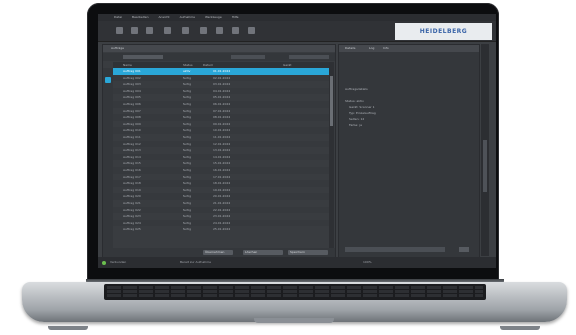 The height and width of the screenshot is (335, 576). Describe the element at coordinates (108, 80) in the screenshot. I see `row-selector-icon` at that location.